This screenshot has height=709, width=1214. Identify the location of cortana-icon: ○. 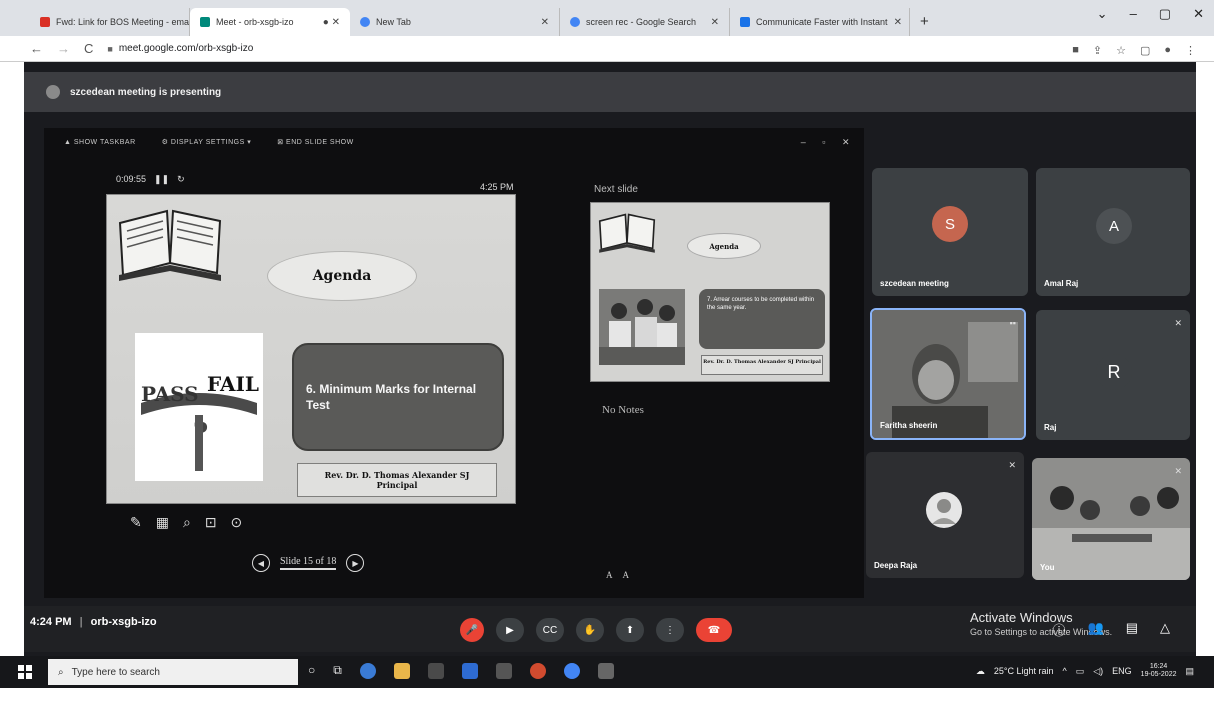
(311, 671).